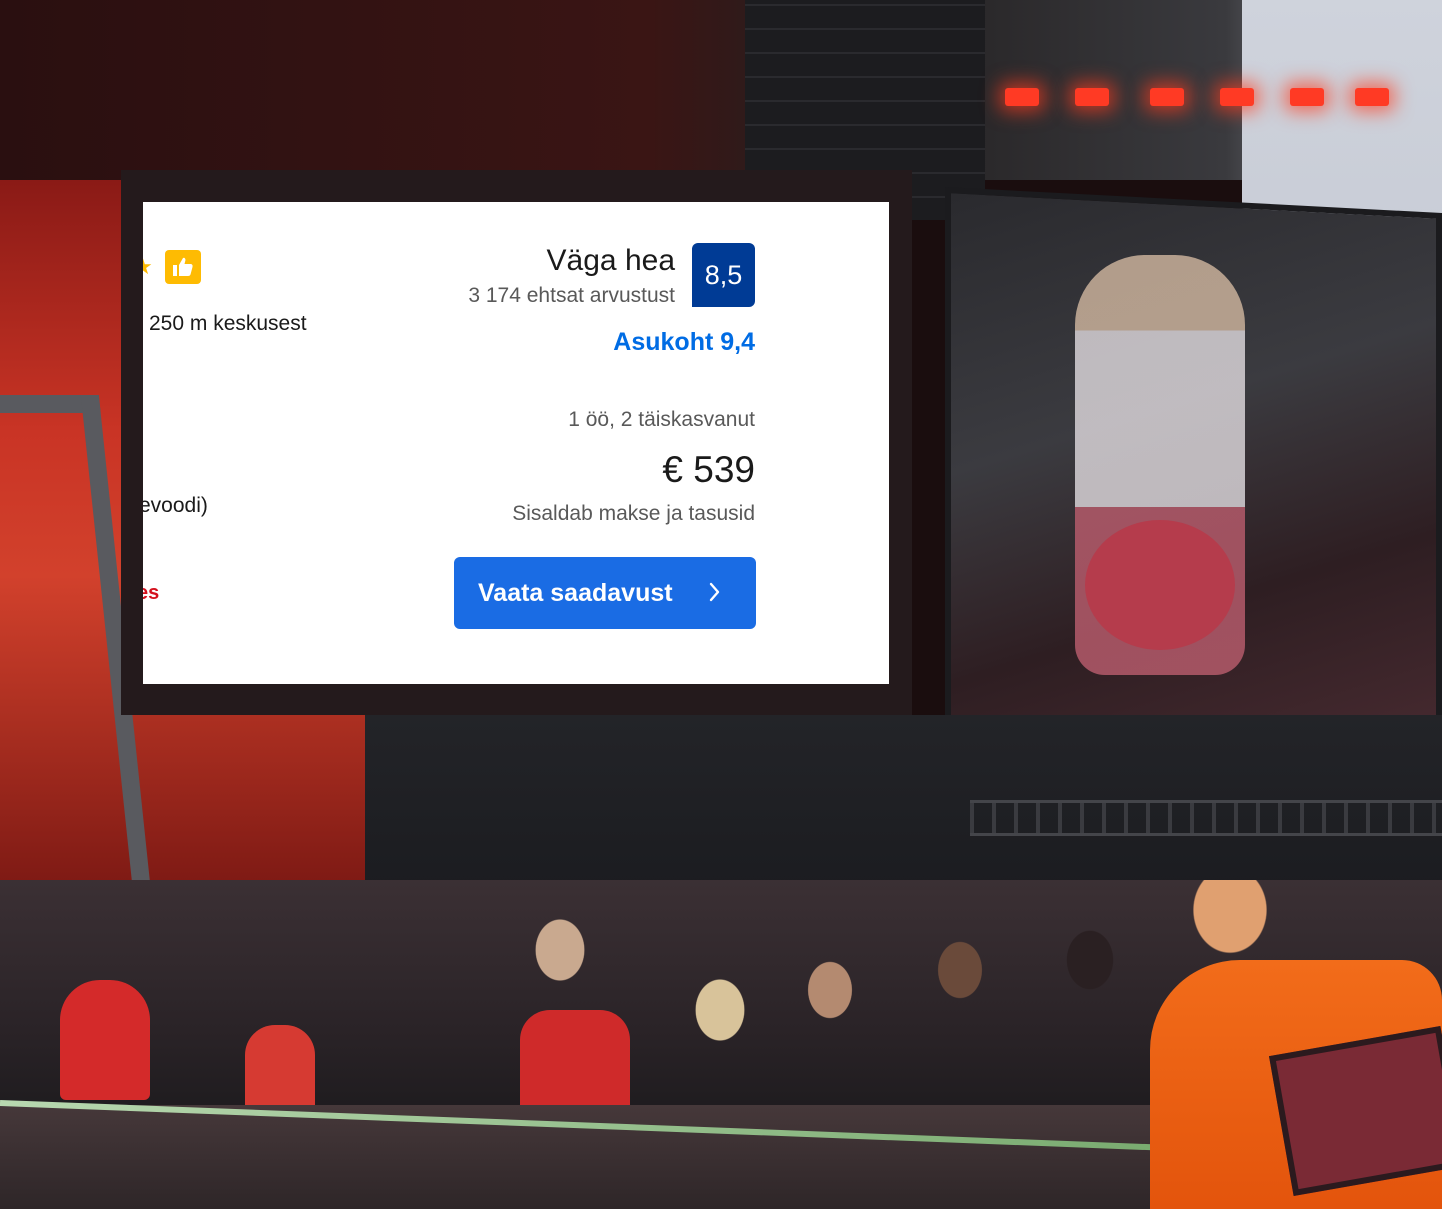 This screenshot has width=1442, height=1209. What do you see at coordinates (183, 267) in the screenshot?
I see `thumbs-up-icon` at bounding box center [183, 267].